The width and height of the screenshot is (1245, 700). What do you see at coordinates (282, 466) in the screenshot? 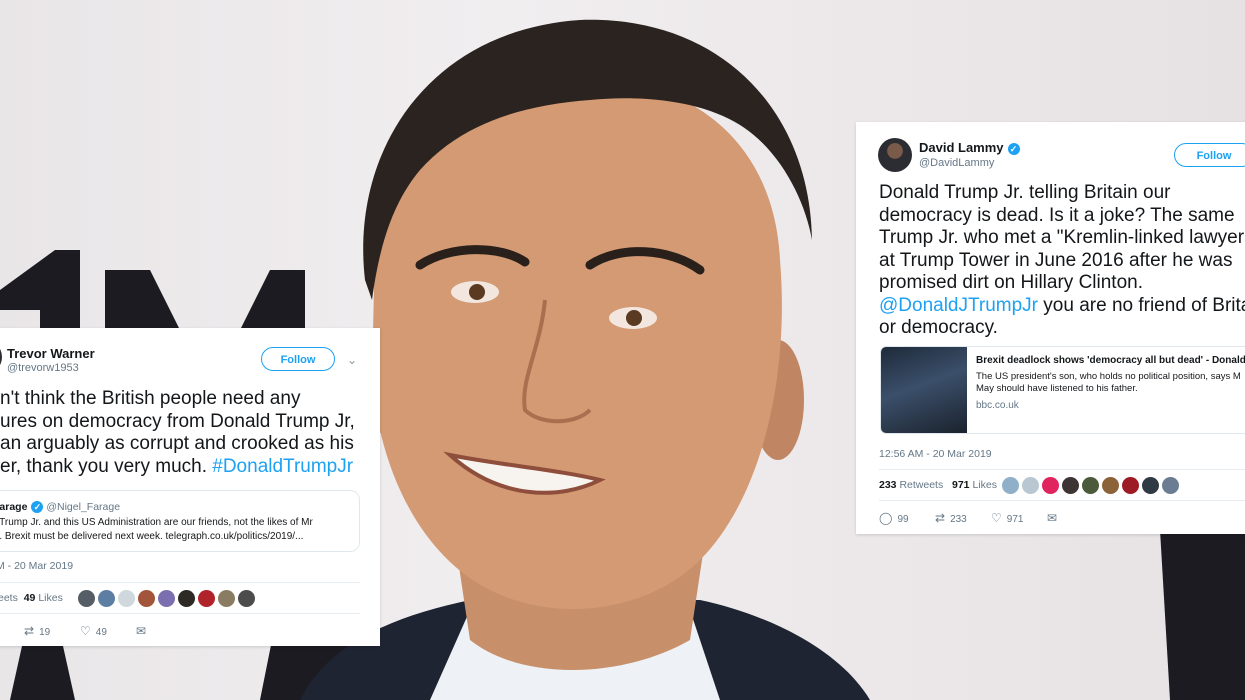
I see `hashtag-link: #DonaldTrumpJr` at bounding box center [282, 466].